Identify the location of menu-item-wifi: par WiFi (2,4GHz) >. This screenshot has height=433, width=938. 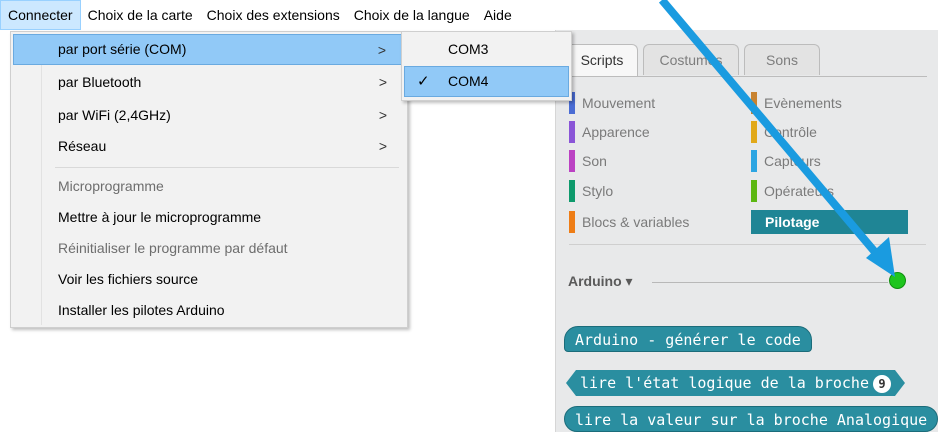
(209, 115).